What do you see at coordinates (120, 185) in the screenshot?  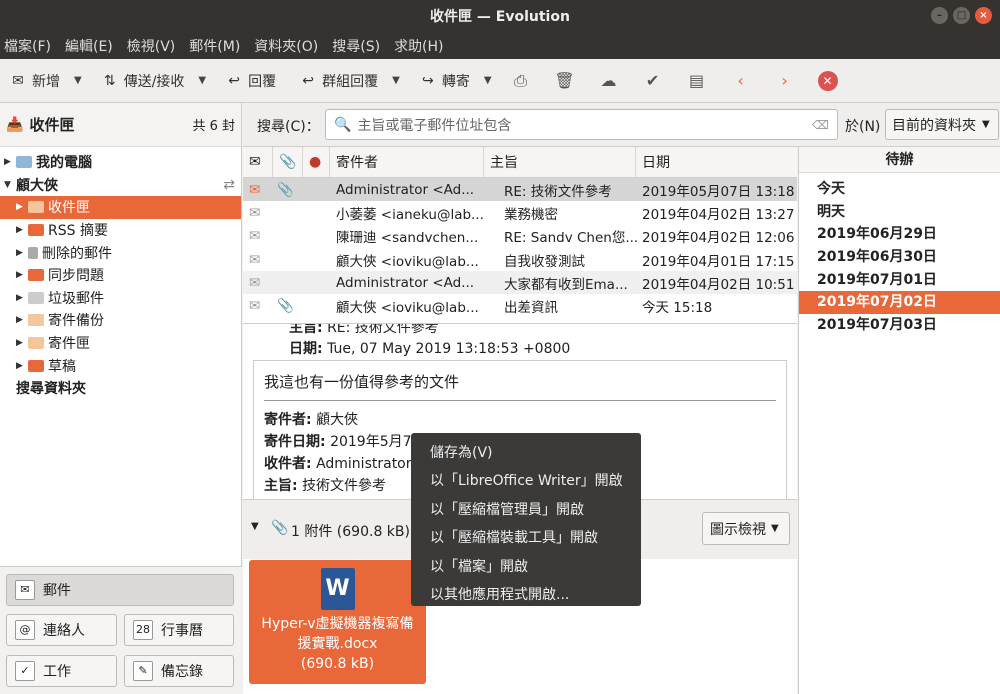 I see `folder-account: ▼ 顧大俠 ⇄` at bounding box center [120, 185].